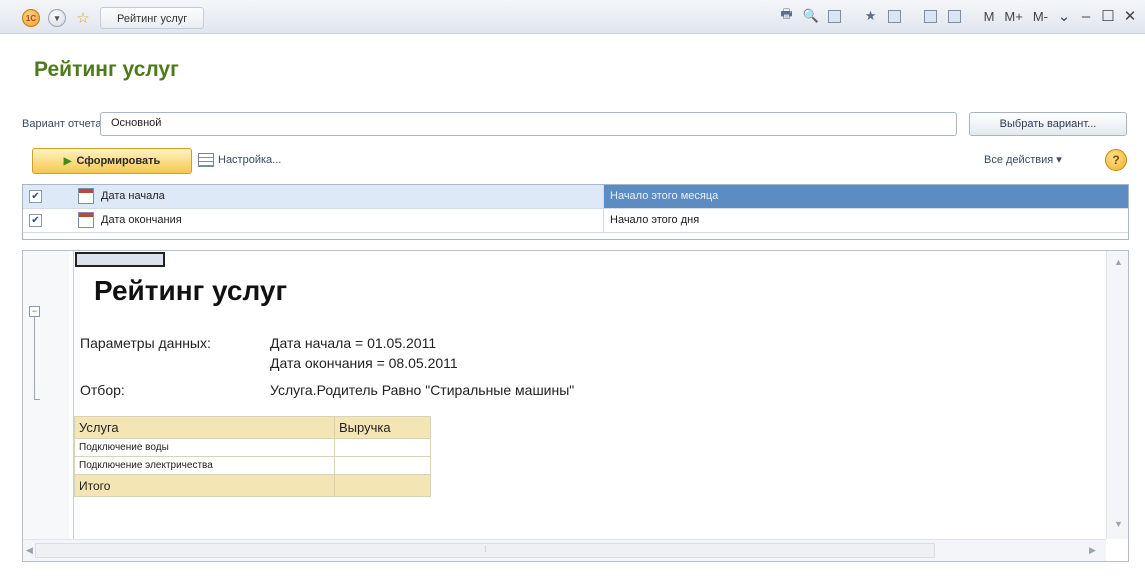  Describe the element at coordinates (1013, 16) in the screenshot. I see `memory-add-button: M+` at that location.